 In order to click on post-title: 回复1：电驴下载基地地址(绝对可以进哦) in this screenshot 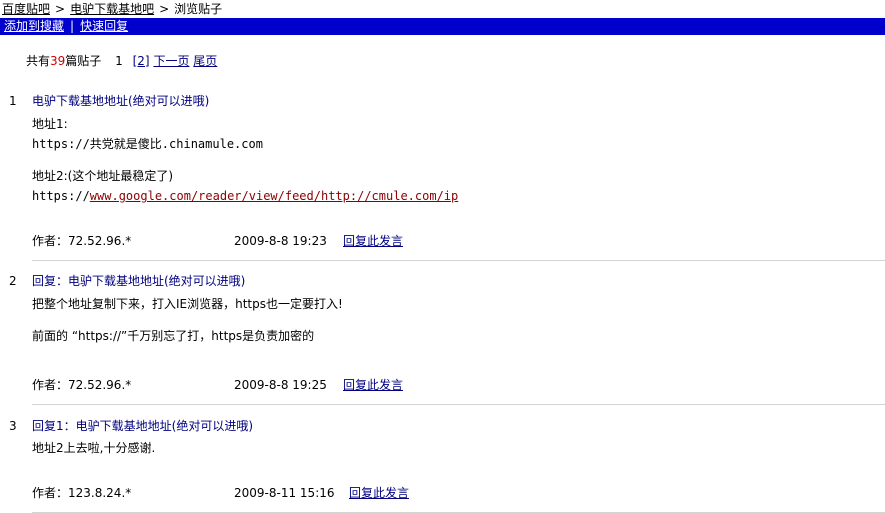, I will do `click(142, 426)`.